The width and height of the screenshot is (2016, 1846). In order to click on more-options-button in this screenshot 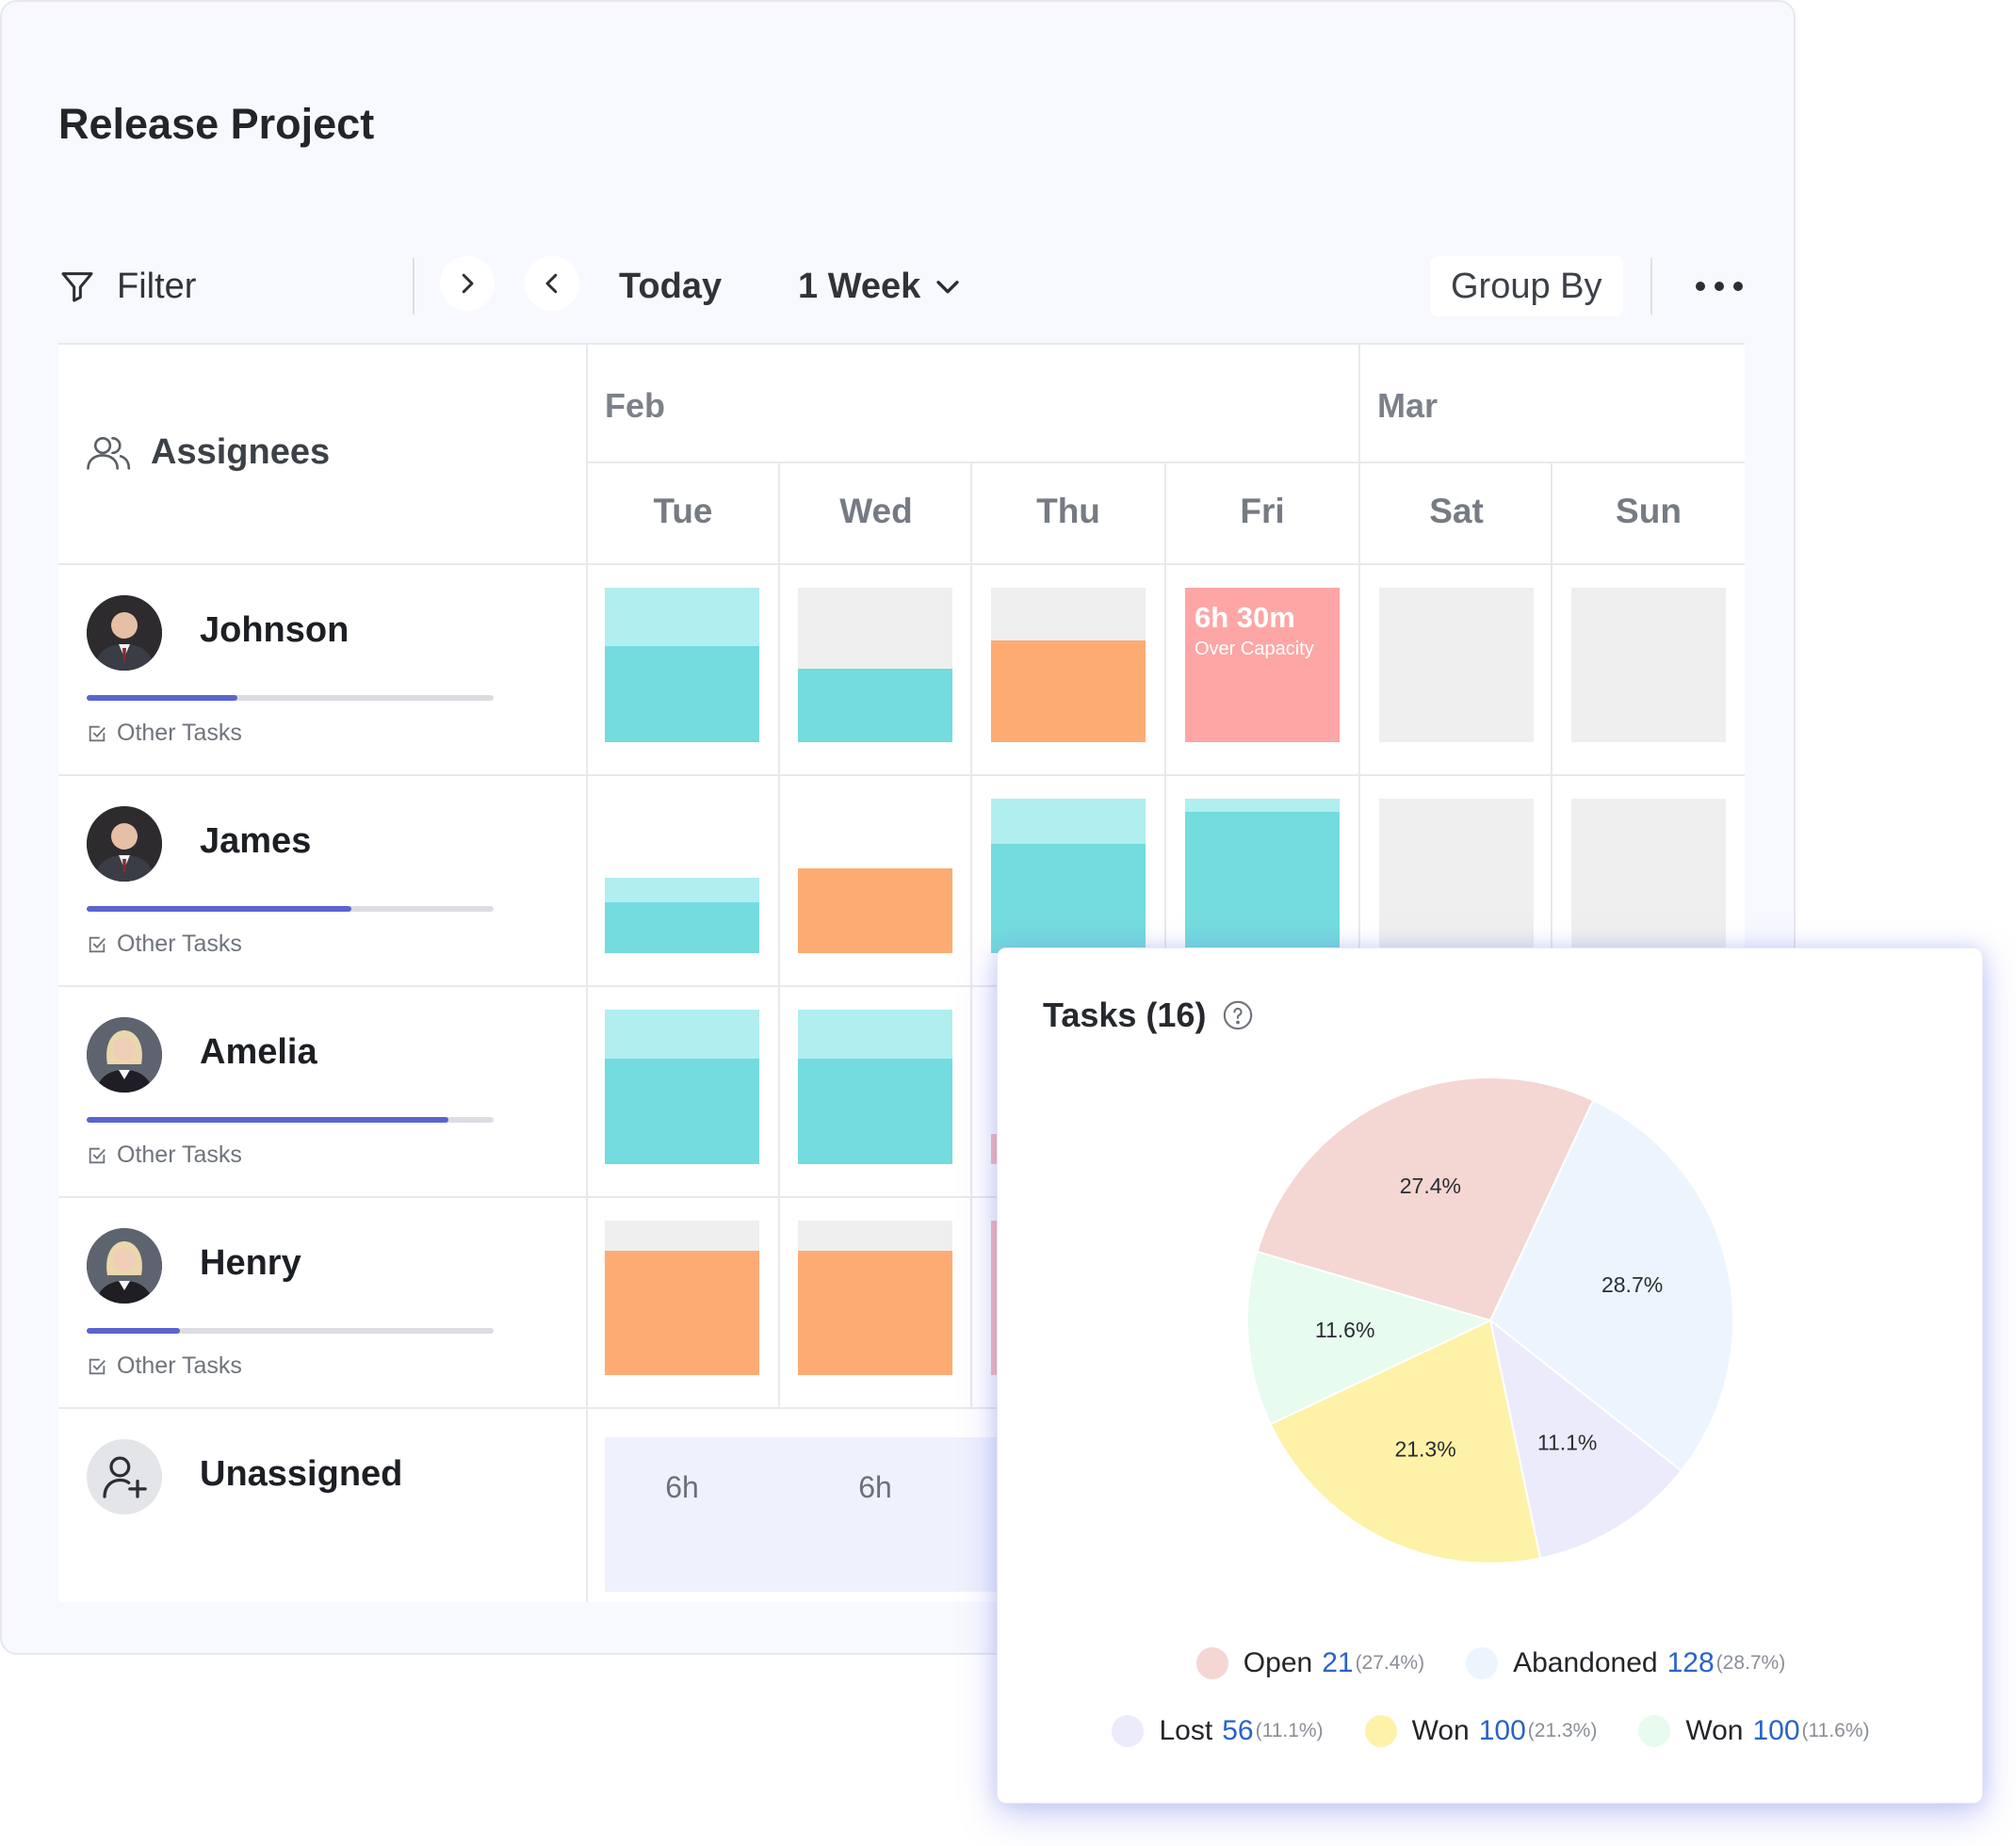, I will do `click(1719, 286)`.